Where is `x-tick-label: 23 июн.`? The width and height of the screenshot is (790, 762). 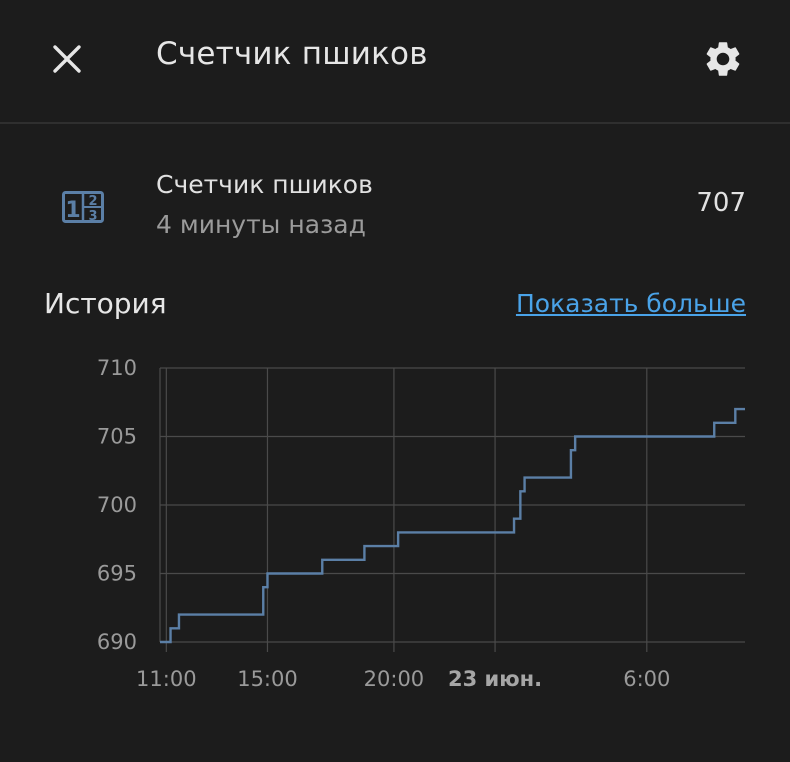
x-tick-label: 23 июн. is located at coordinates (495, 679).